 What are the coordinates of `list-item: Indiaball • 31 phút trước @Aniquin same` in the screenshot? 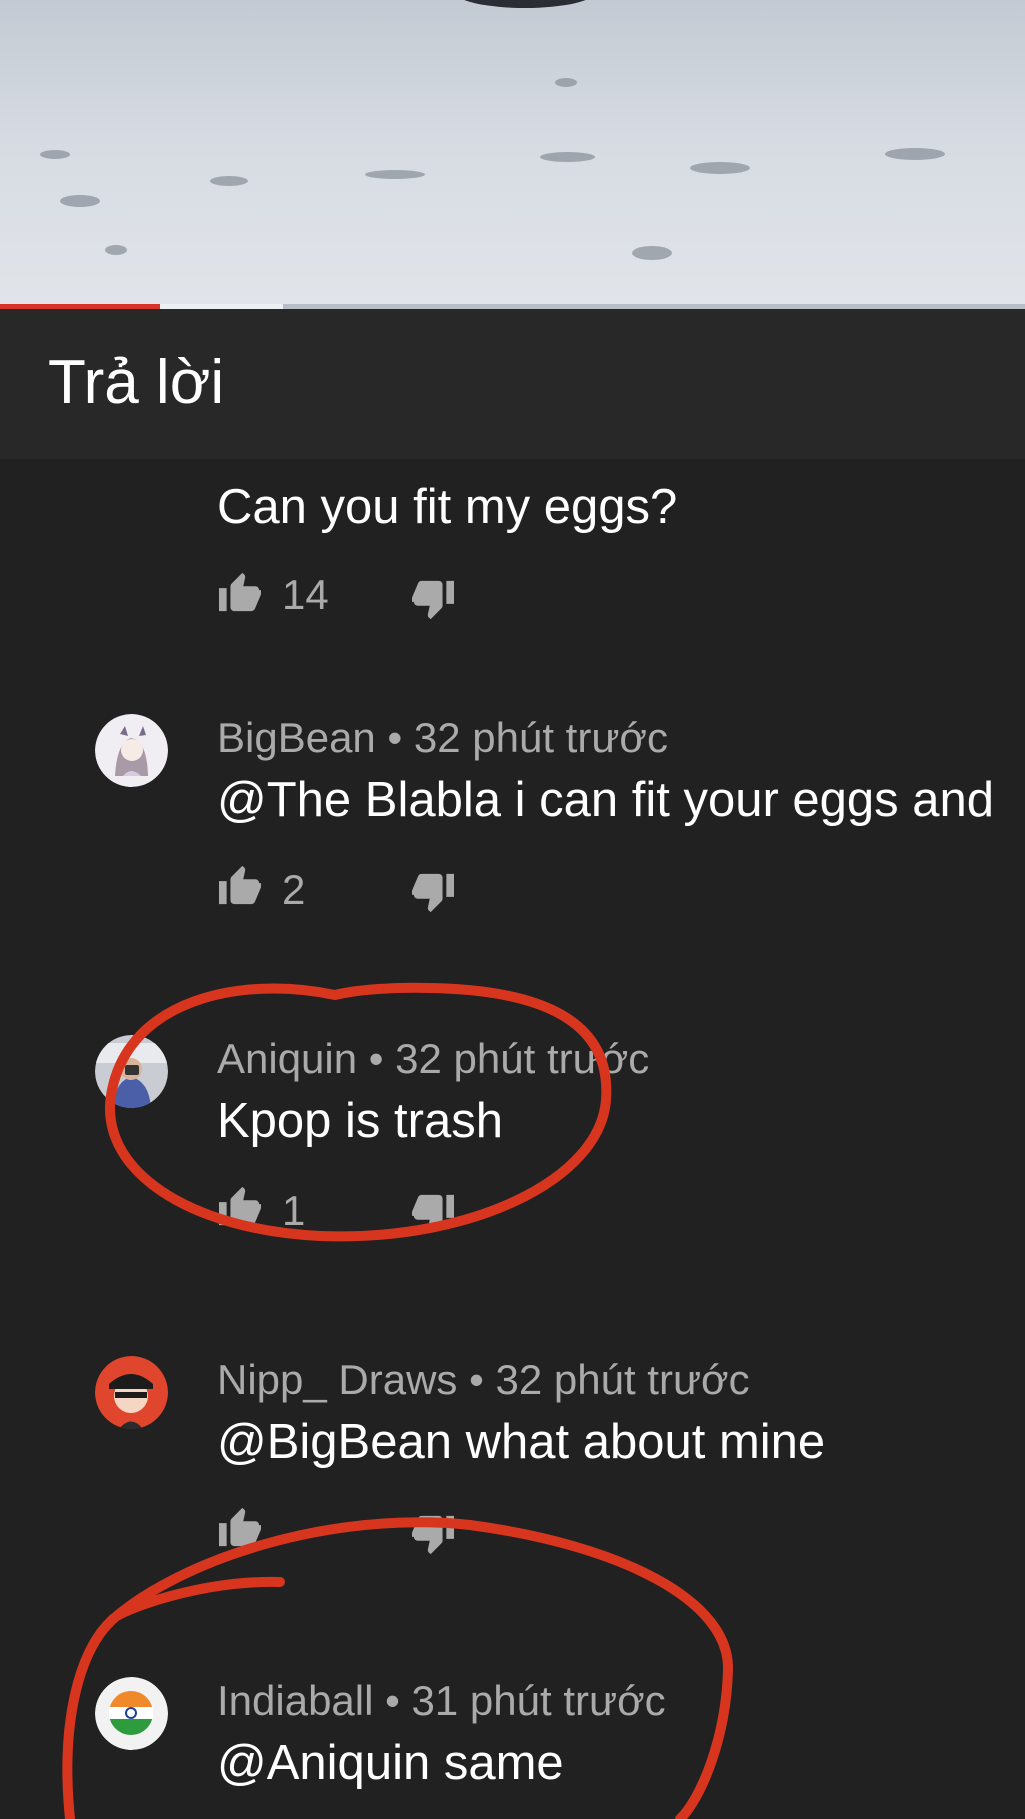 It's located at (512, 1748).